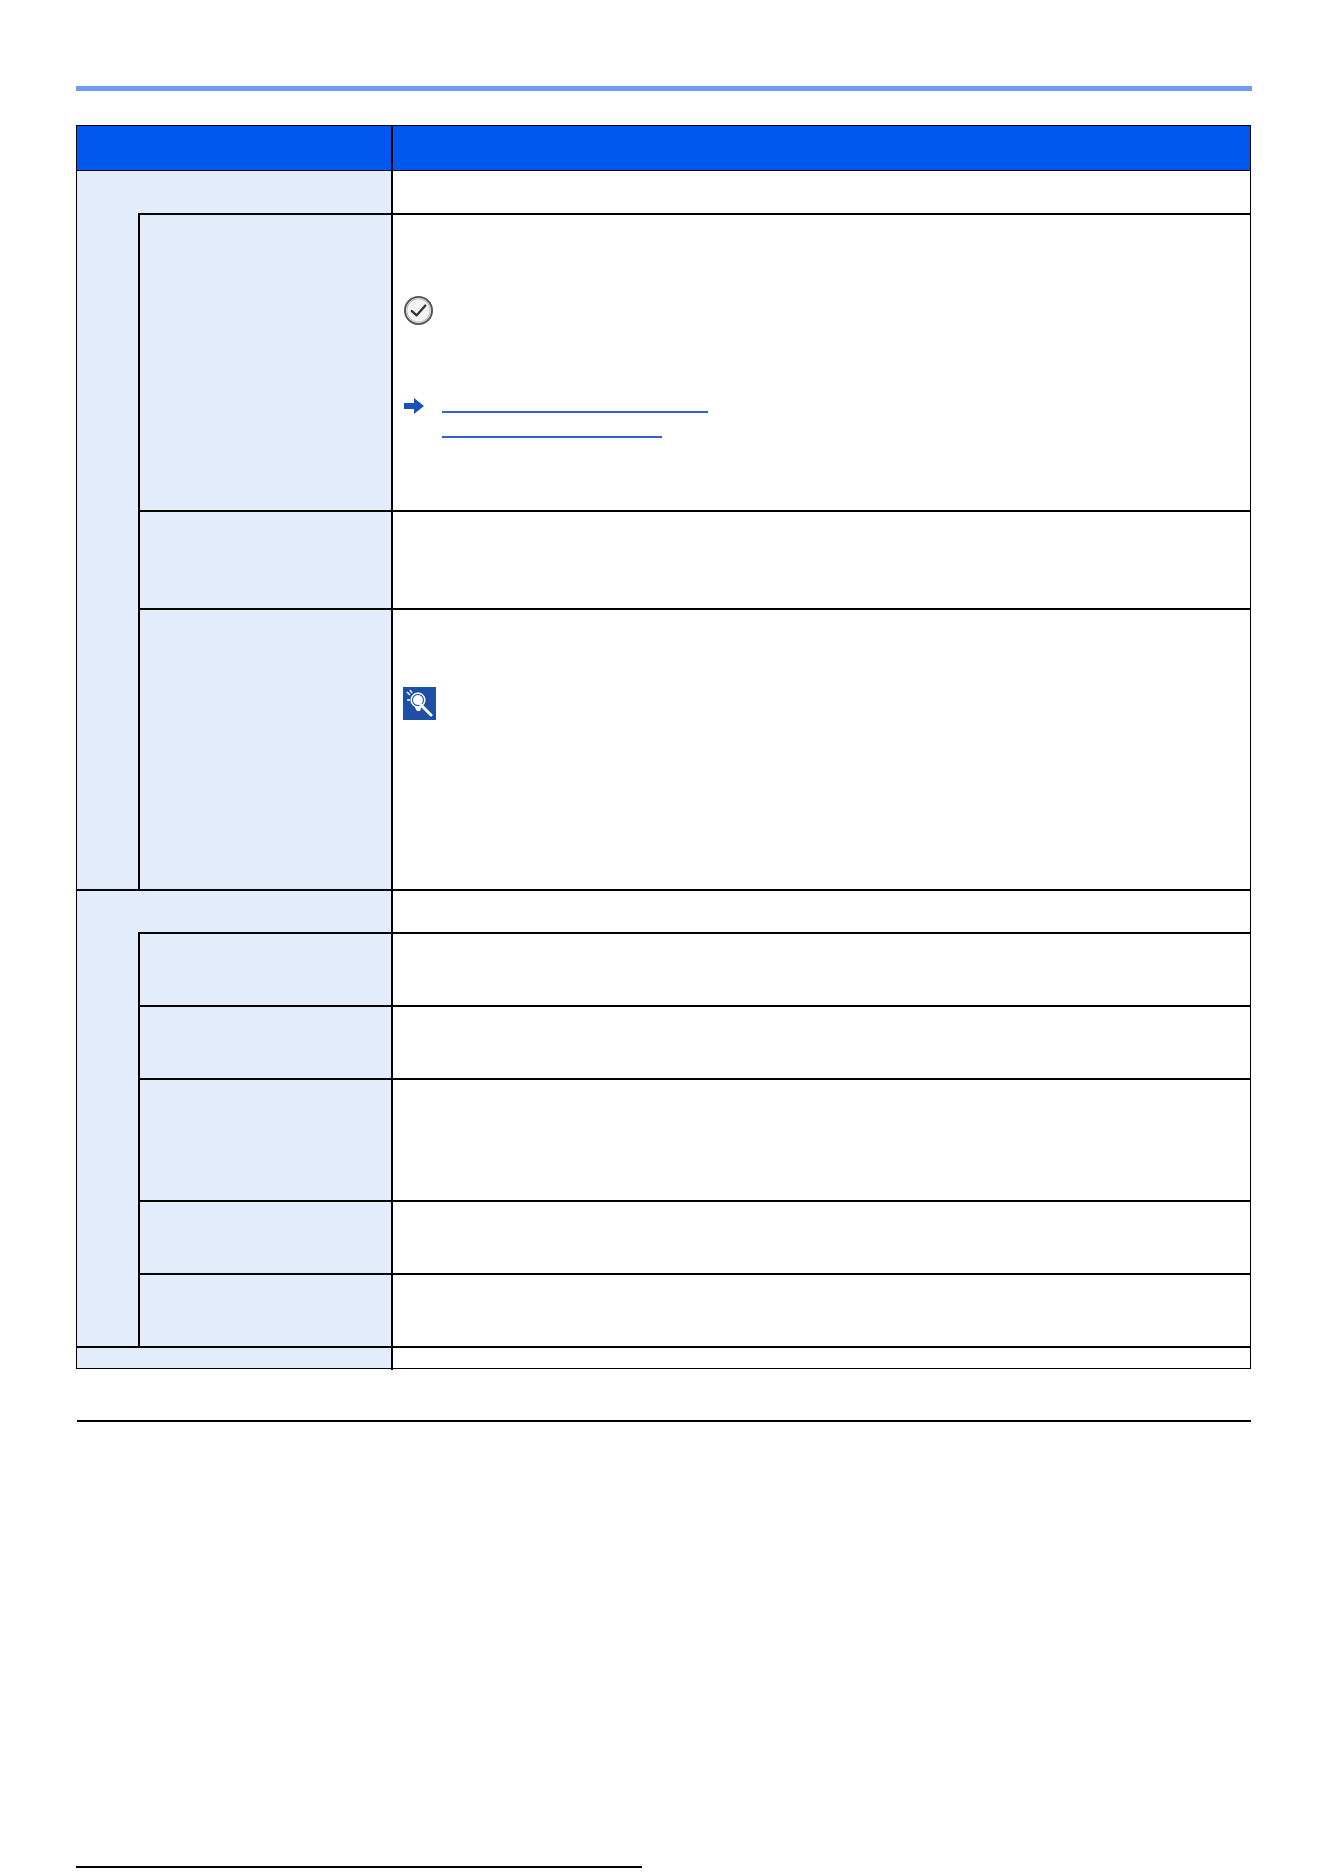 This screenshot has height=1872, width=1323. What do you see at coordinates (392, 770) in the screenshot?
I see `column-divider` at bounding box center [392, 770].